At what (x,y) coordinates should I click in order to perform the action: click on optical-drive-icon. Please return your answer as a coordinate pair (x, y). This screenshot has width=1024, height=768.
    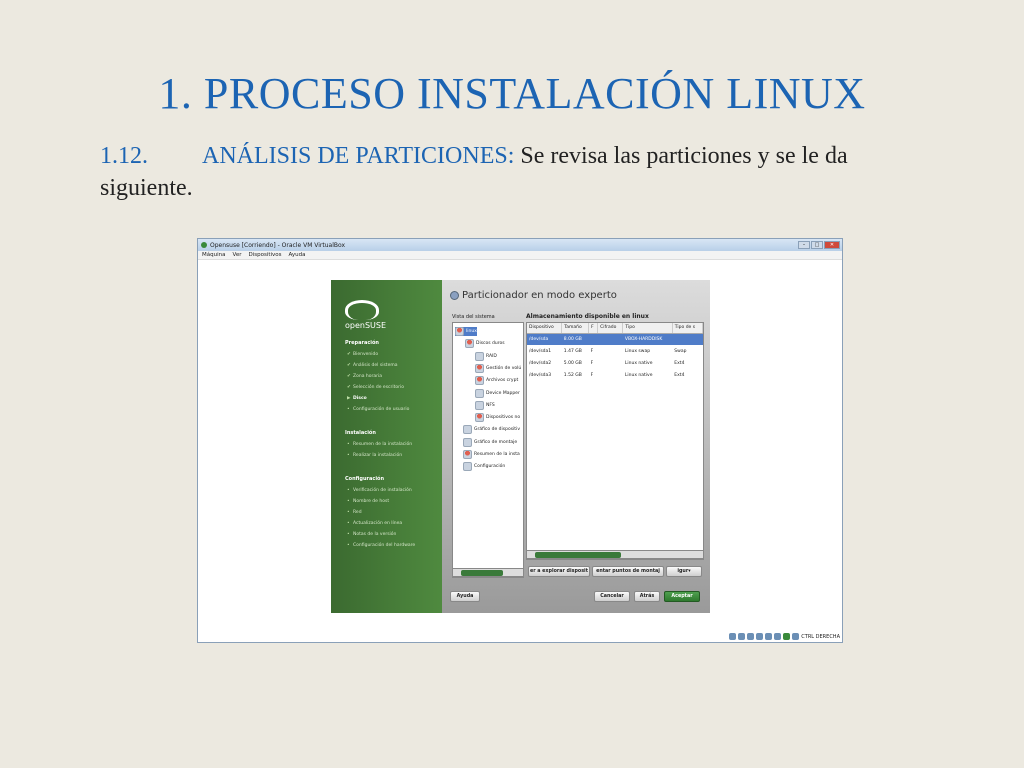
    Looking at the image, I should click on (742, 636).